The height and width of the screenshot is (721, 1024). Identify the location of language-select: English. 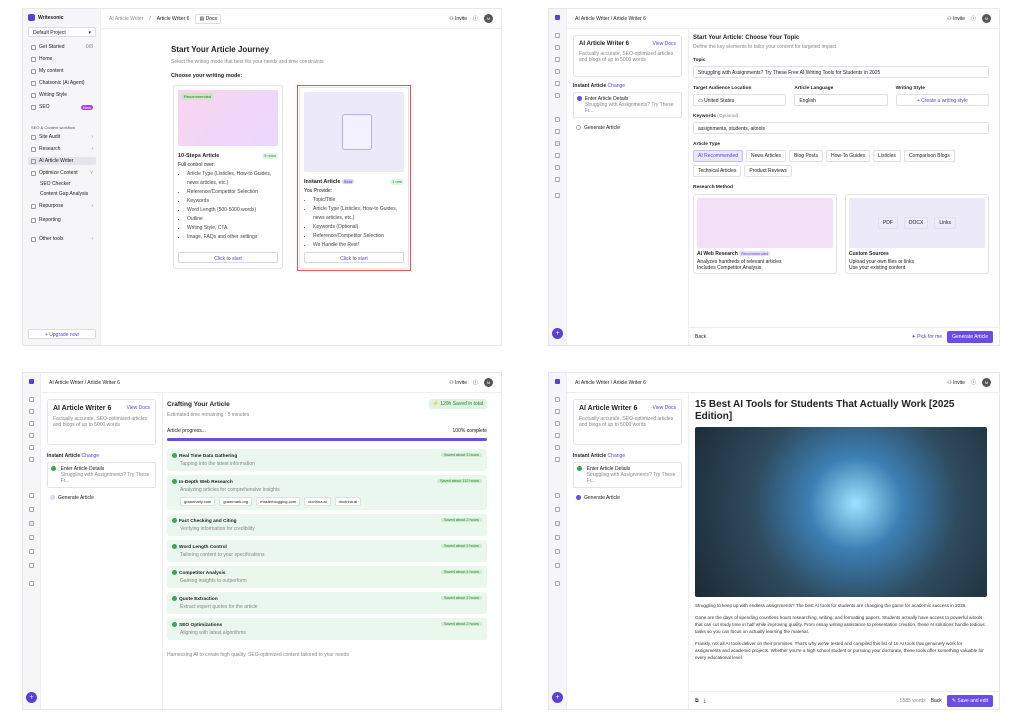
(841, 100).